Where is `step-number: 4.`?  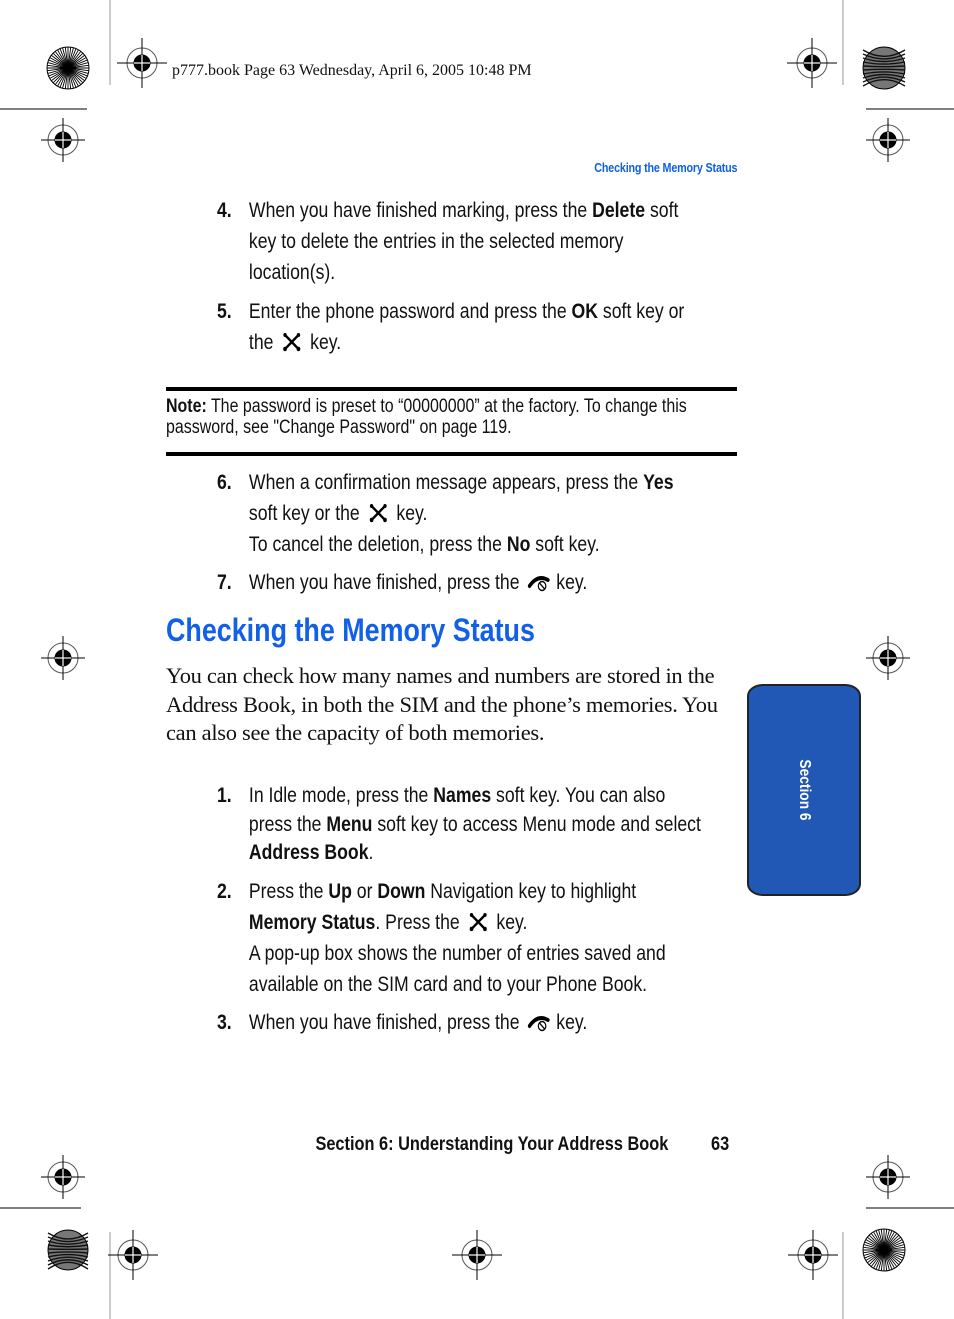
step-number: 4. is located at coordinates (224, 210).